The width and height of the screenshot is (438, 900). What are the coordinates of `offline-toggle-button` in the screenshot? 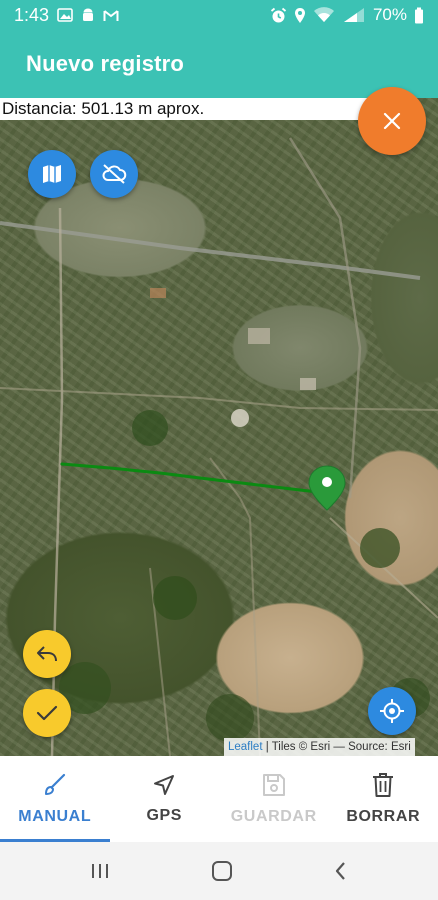 It's located at (114, 174).